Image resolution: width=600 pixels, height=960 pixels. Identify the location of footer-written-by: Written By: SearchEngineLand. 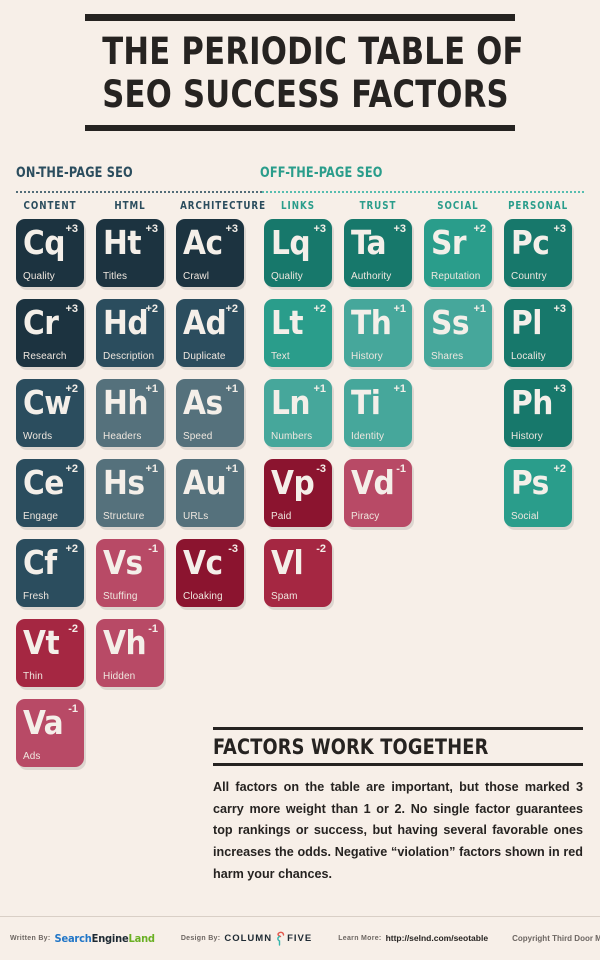
(82, 938).